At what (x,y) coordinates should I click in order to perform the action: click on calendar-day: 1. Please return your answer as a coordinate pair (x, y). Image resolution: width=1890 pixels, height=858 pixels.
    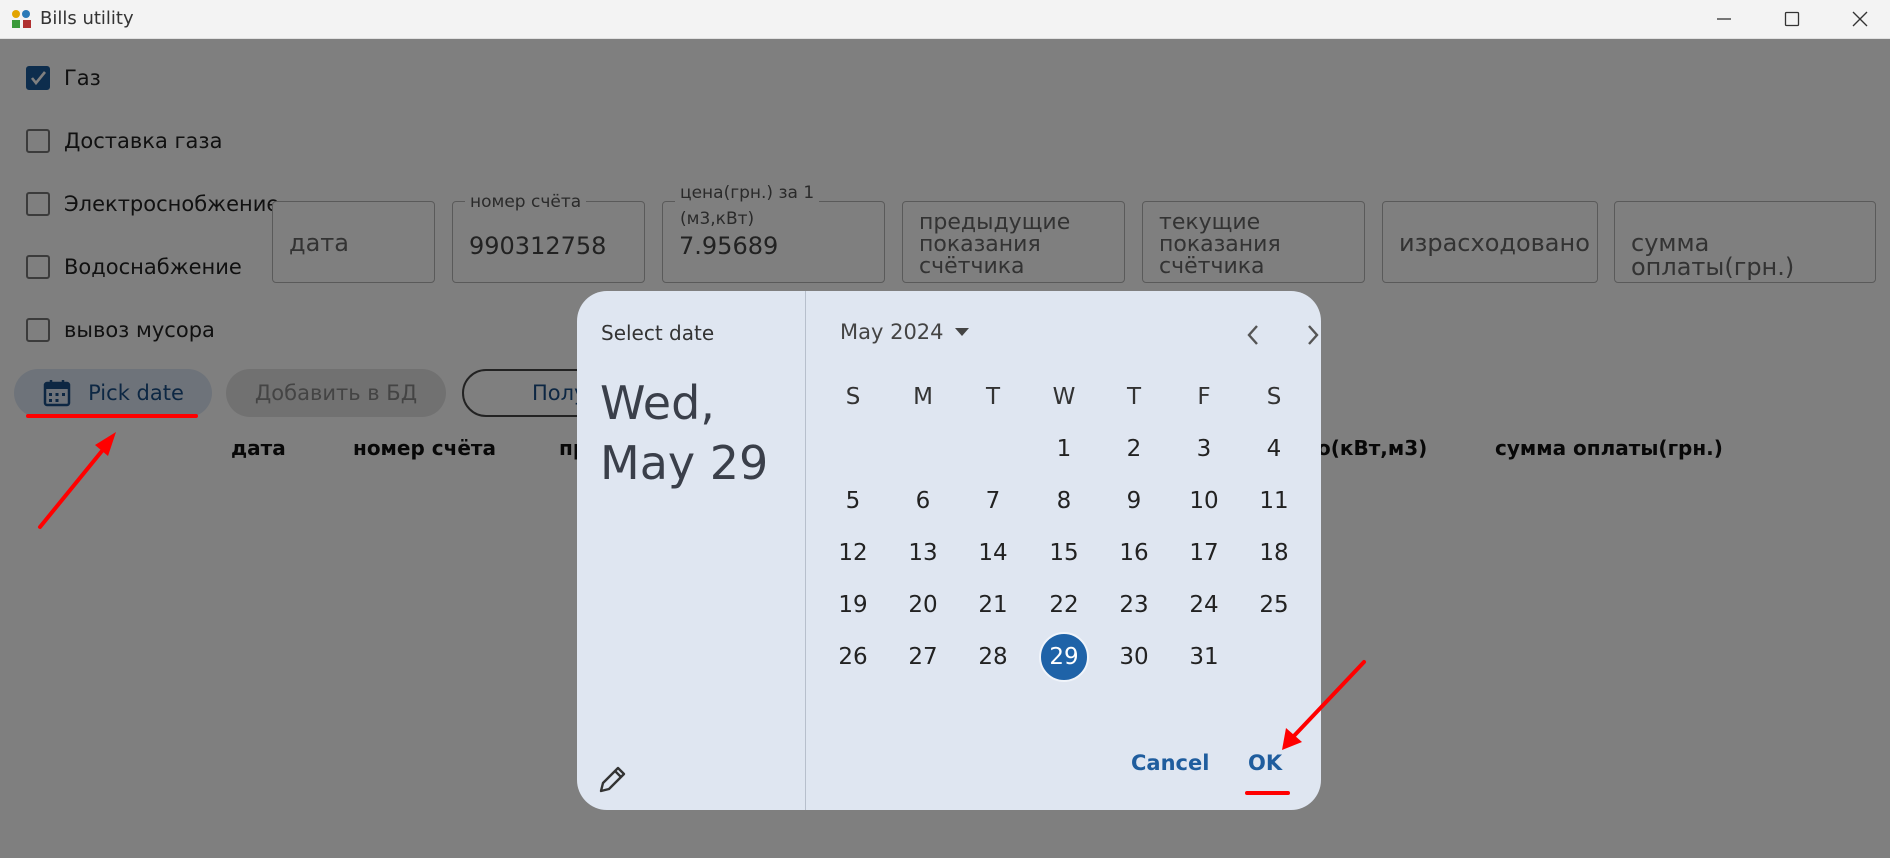
    Looking at the image, I should click on (1064, 449).